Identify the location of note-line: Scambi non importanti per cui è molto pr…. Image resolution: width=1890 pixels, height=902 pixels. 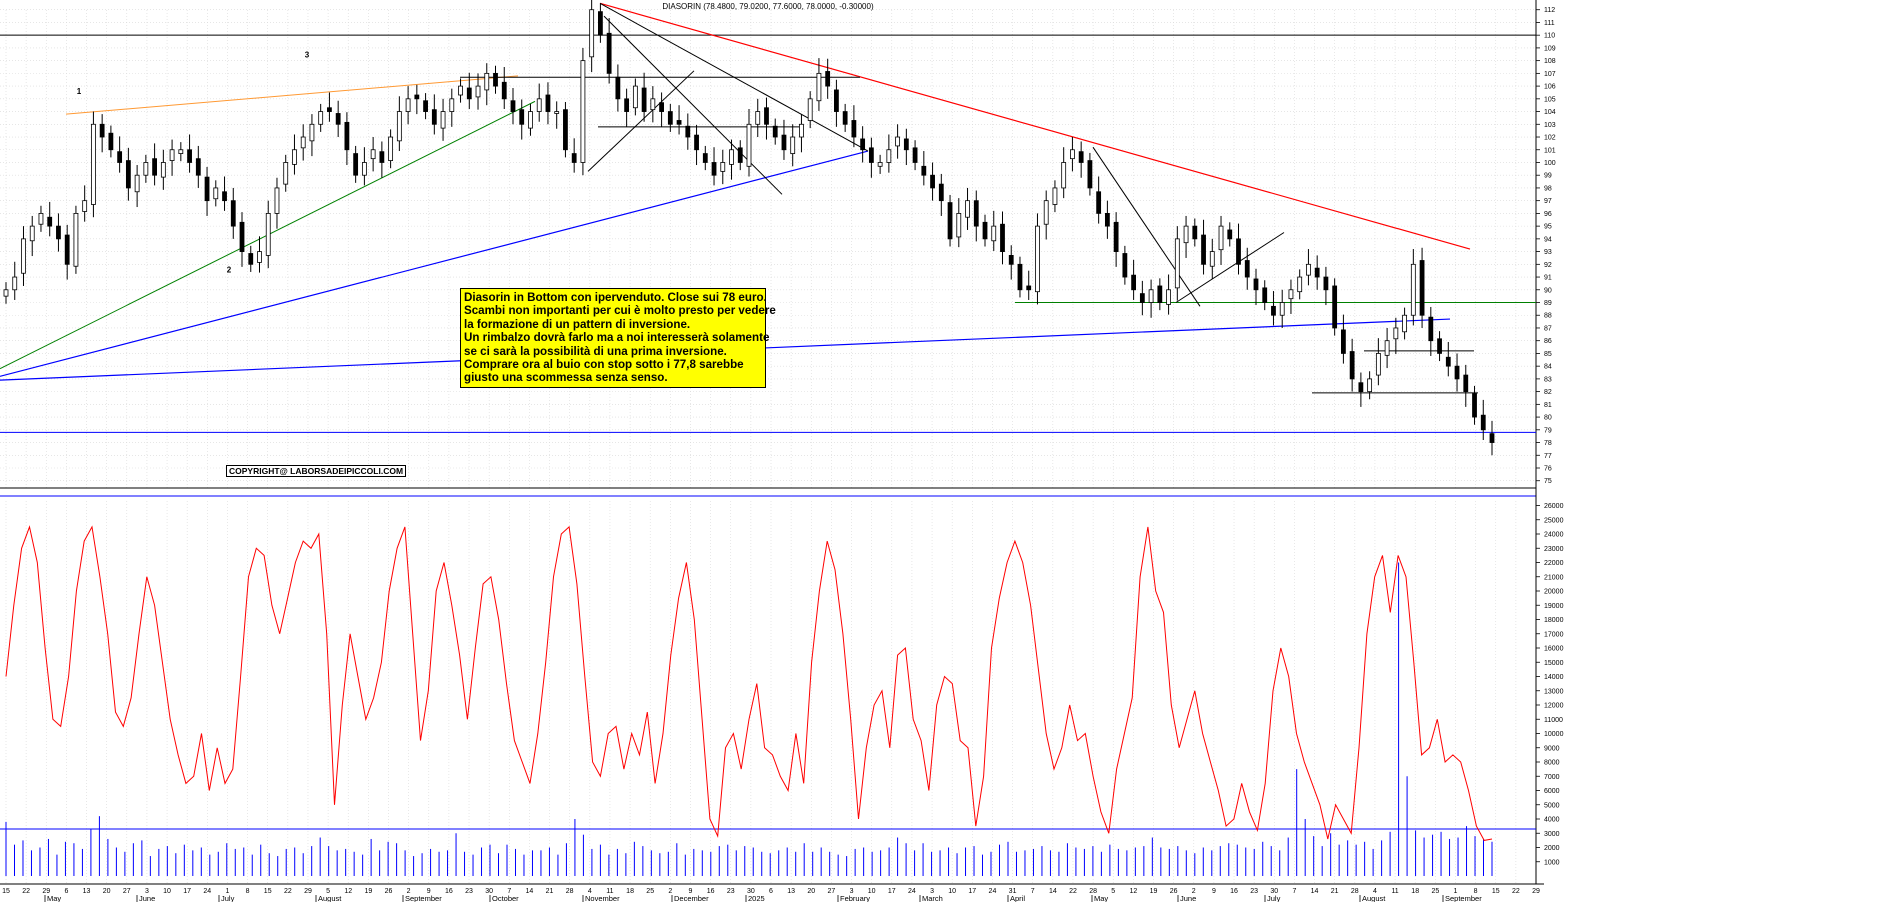
(620, 311).